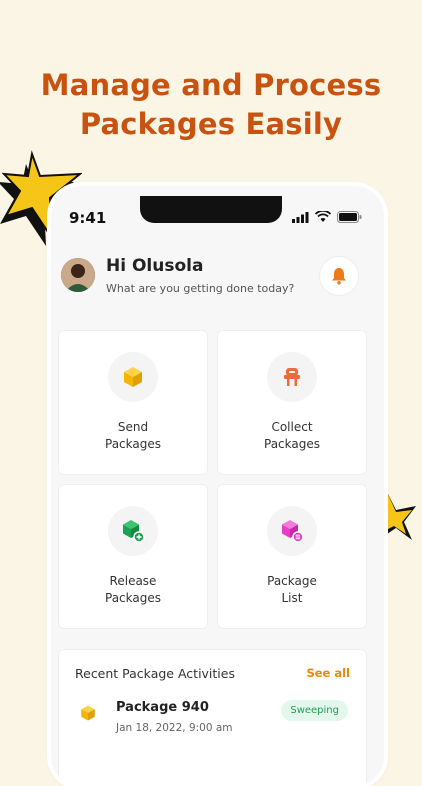 The width and height of the screenshot is (422, 786). Describe the element at coordinates (133, 436) in the screenshot. I see `send-packages-label: Send Packages` at that location.